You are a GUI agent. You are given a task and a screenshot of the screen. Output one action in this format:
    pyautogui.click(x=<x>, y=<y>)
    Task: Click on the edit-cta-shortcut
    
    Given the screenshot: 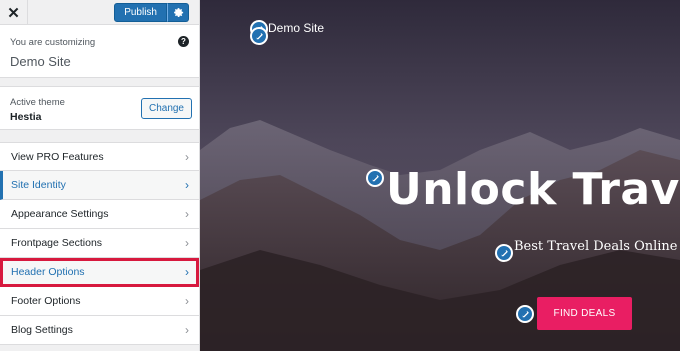 What is the action you would take?
    pyautogui.click(x=525, y=314)
    